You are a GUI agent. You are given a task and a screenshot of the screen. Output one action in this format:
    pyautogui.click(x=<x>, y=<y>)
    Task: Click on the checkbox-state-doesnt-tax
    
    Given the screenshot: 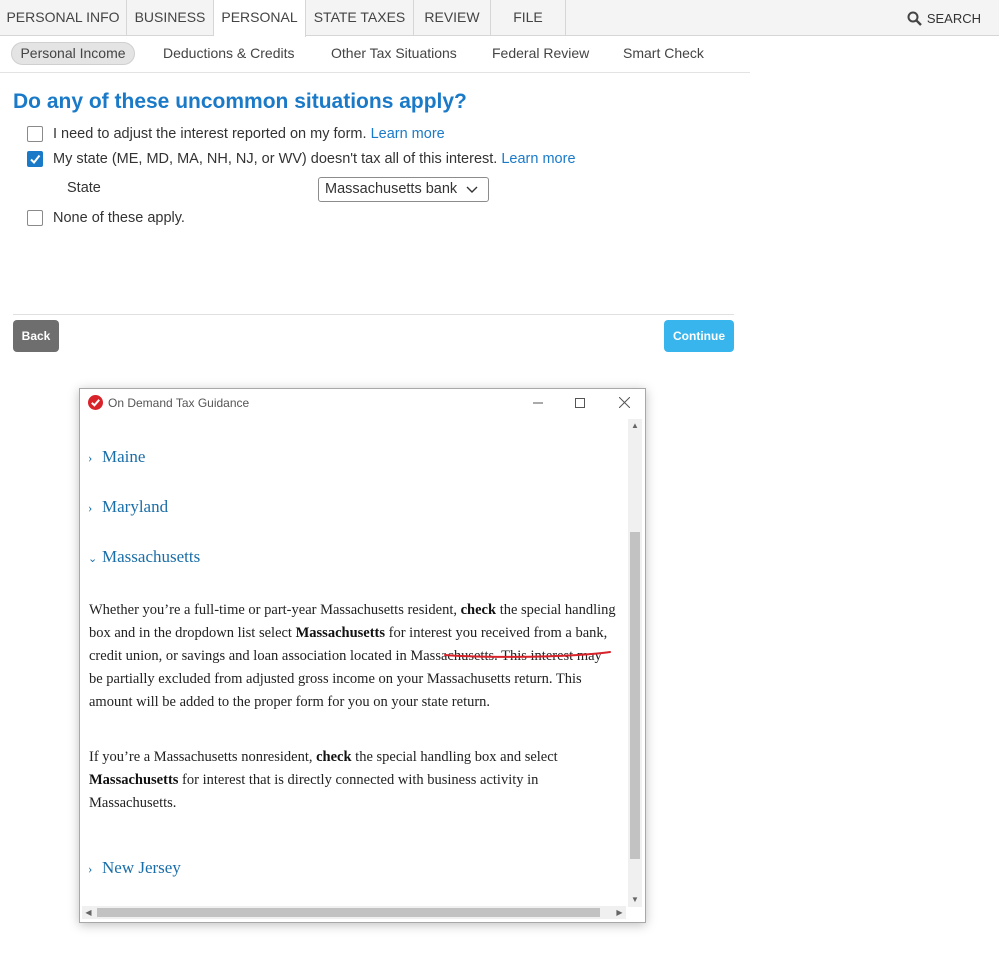 What is the action you would take?
    pyautogui.click(x=35, y=159)
    